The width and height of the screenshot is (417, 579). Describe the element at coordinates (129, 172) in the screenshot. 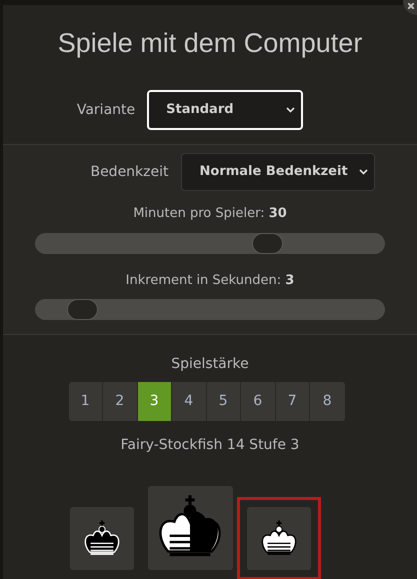

I see `time-control-label: Bedenkzeit` at that location.